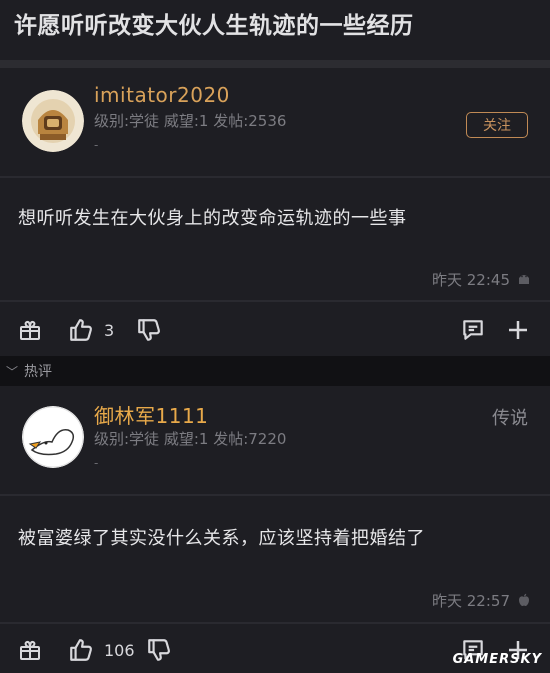 The height and width of the screenshot is (673, 550). I want to click on follow-button: 关注, so click(497, 125).